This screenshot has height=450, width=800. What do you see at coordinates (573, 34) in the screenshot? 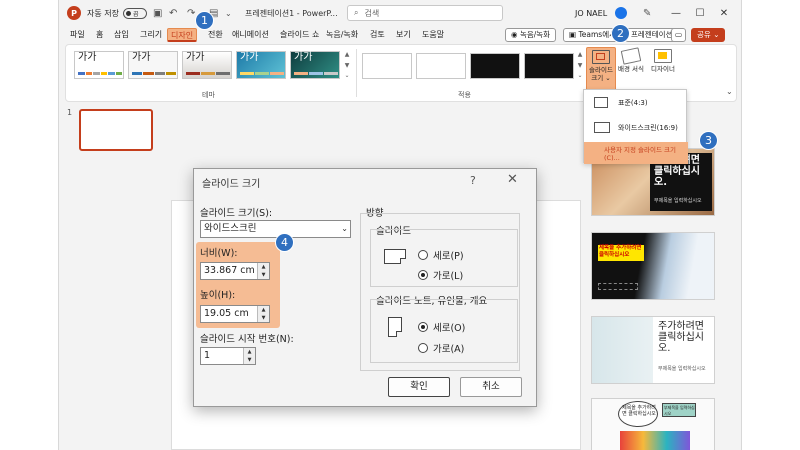
I see `teams-icon: ▣` at bounding box center [573, 34].